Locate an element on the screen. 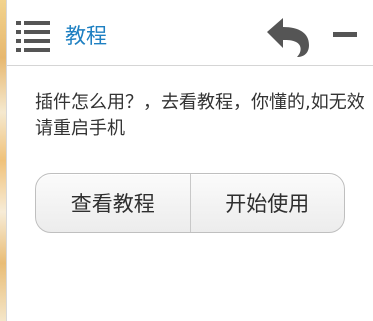  minimize-icon is located at coordinates (346, 35).